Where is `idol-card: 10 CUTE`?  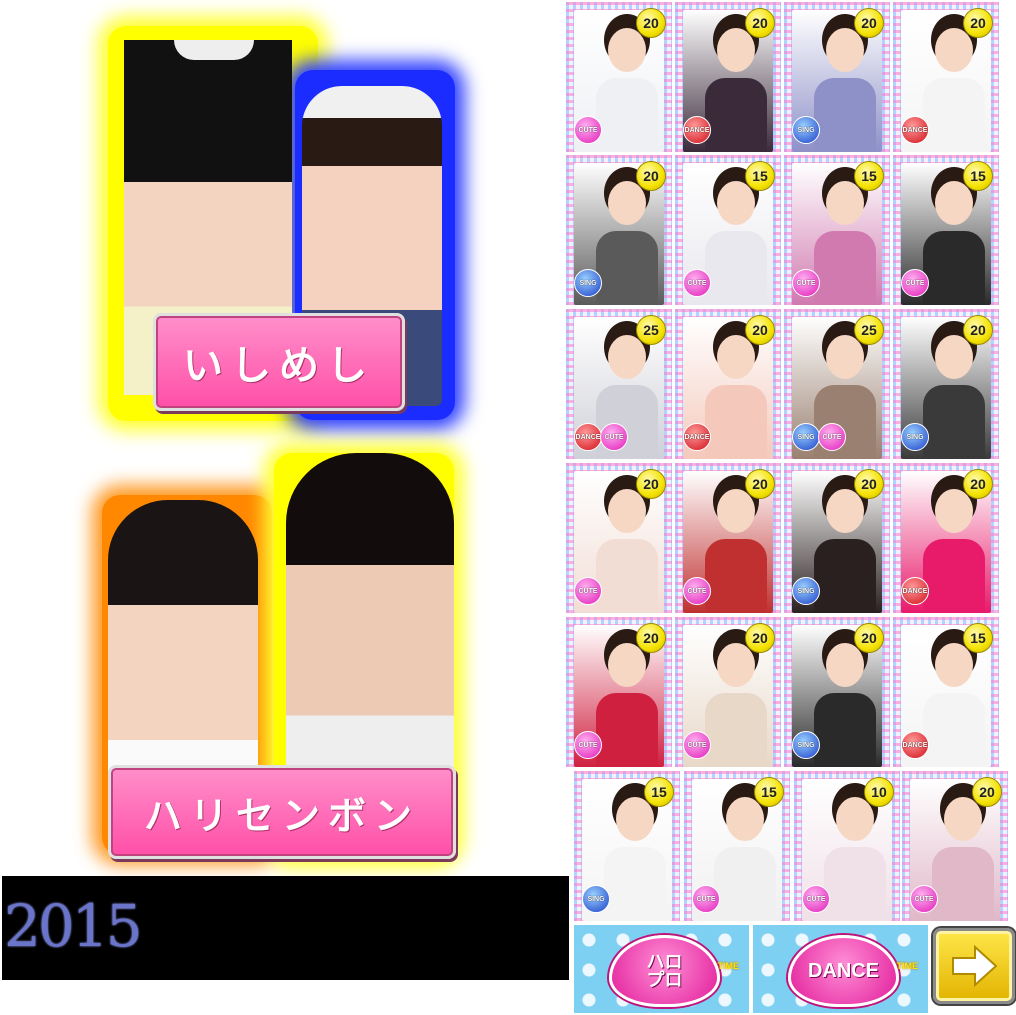 idol-card: 10 CUTE is located at coordinates (847, 846).